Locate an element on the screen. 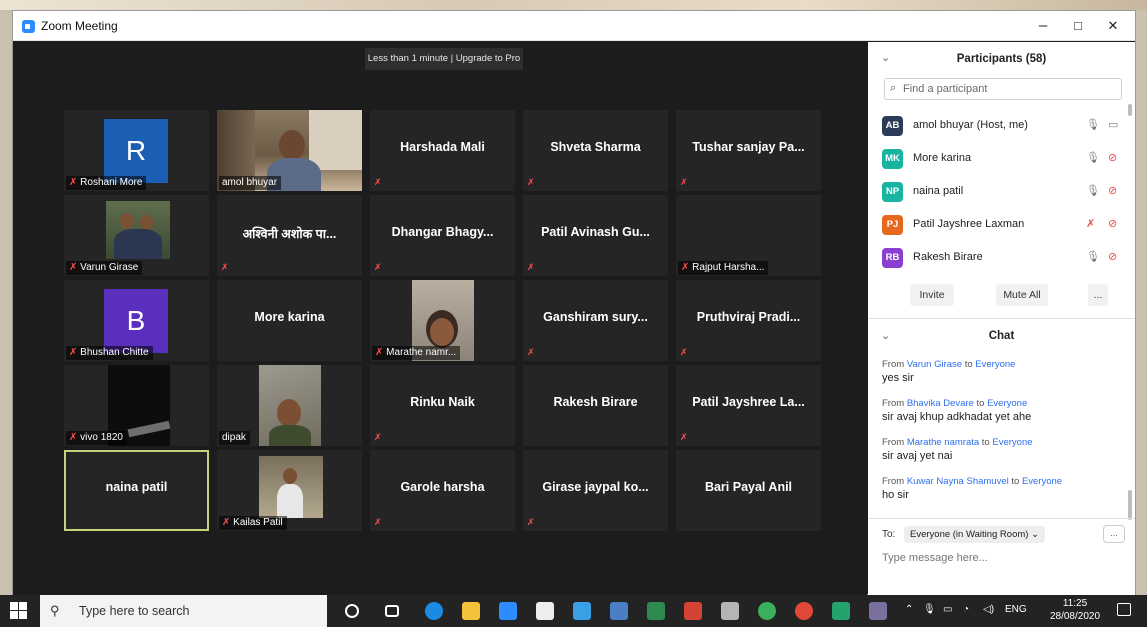  clock-time: 11:25 is located at coordinates (1075, 603).